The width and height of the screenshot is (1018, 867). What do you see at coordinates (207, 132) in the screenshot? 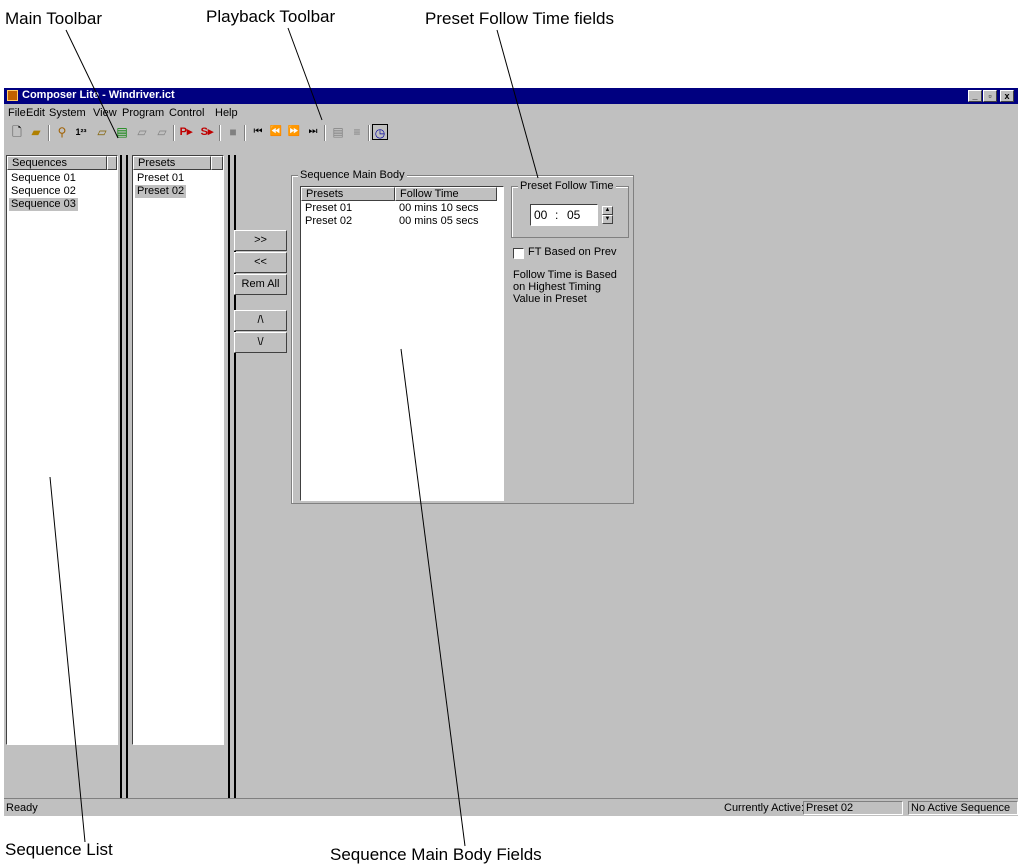
I see `play-sequence-button: S▸` at bounding box center [207, 132].